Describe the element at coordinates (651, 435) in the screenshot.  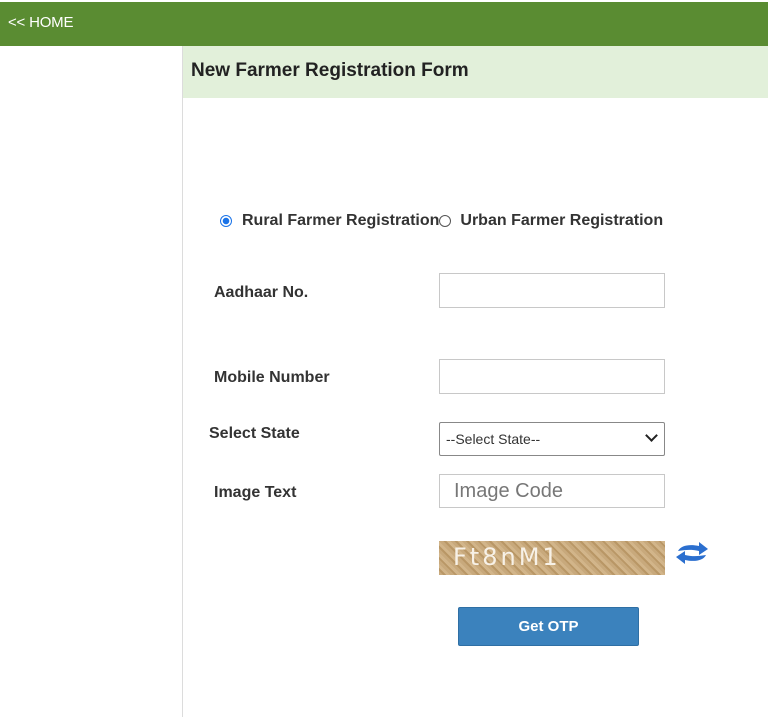
I see `chevron-down-icon` at that location.